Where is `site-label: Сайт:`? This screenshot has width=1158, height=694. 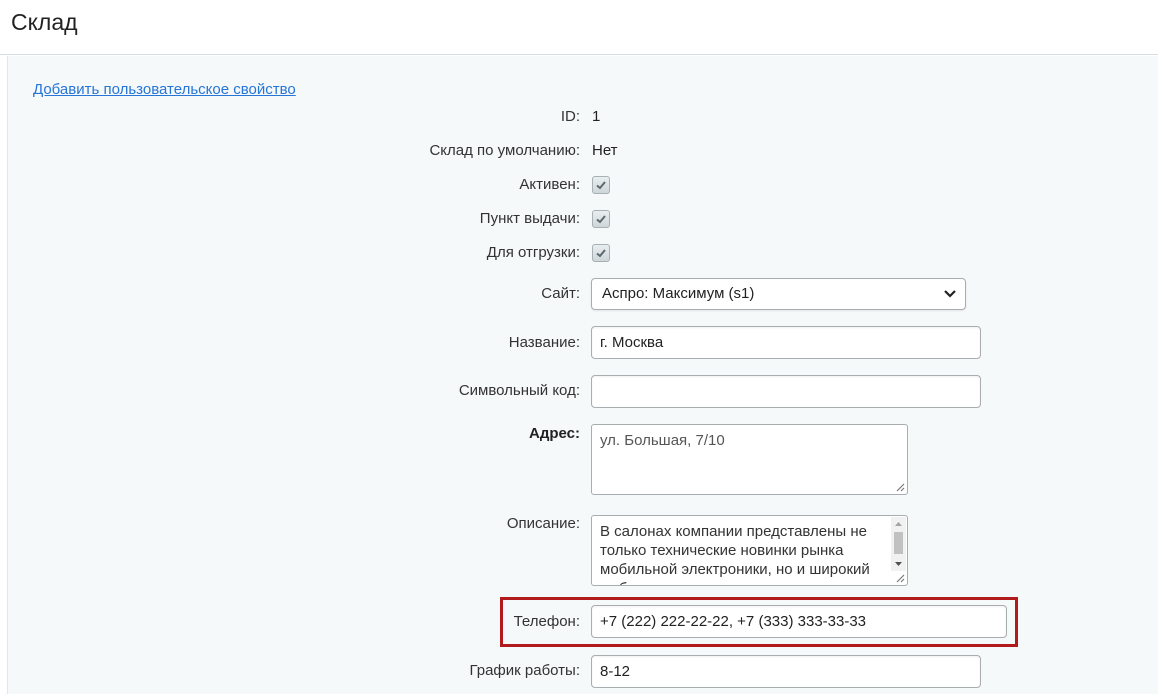
site-label: Сайт: is located at coordinates (560, 293).